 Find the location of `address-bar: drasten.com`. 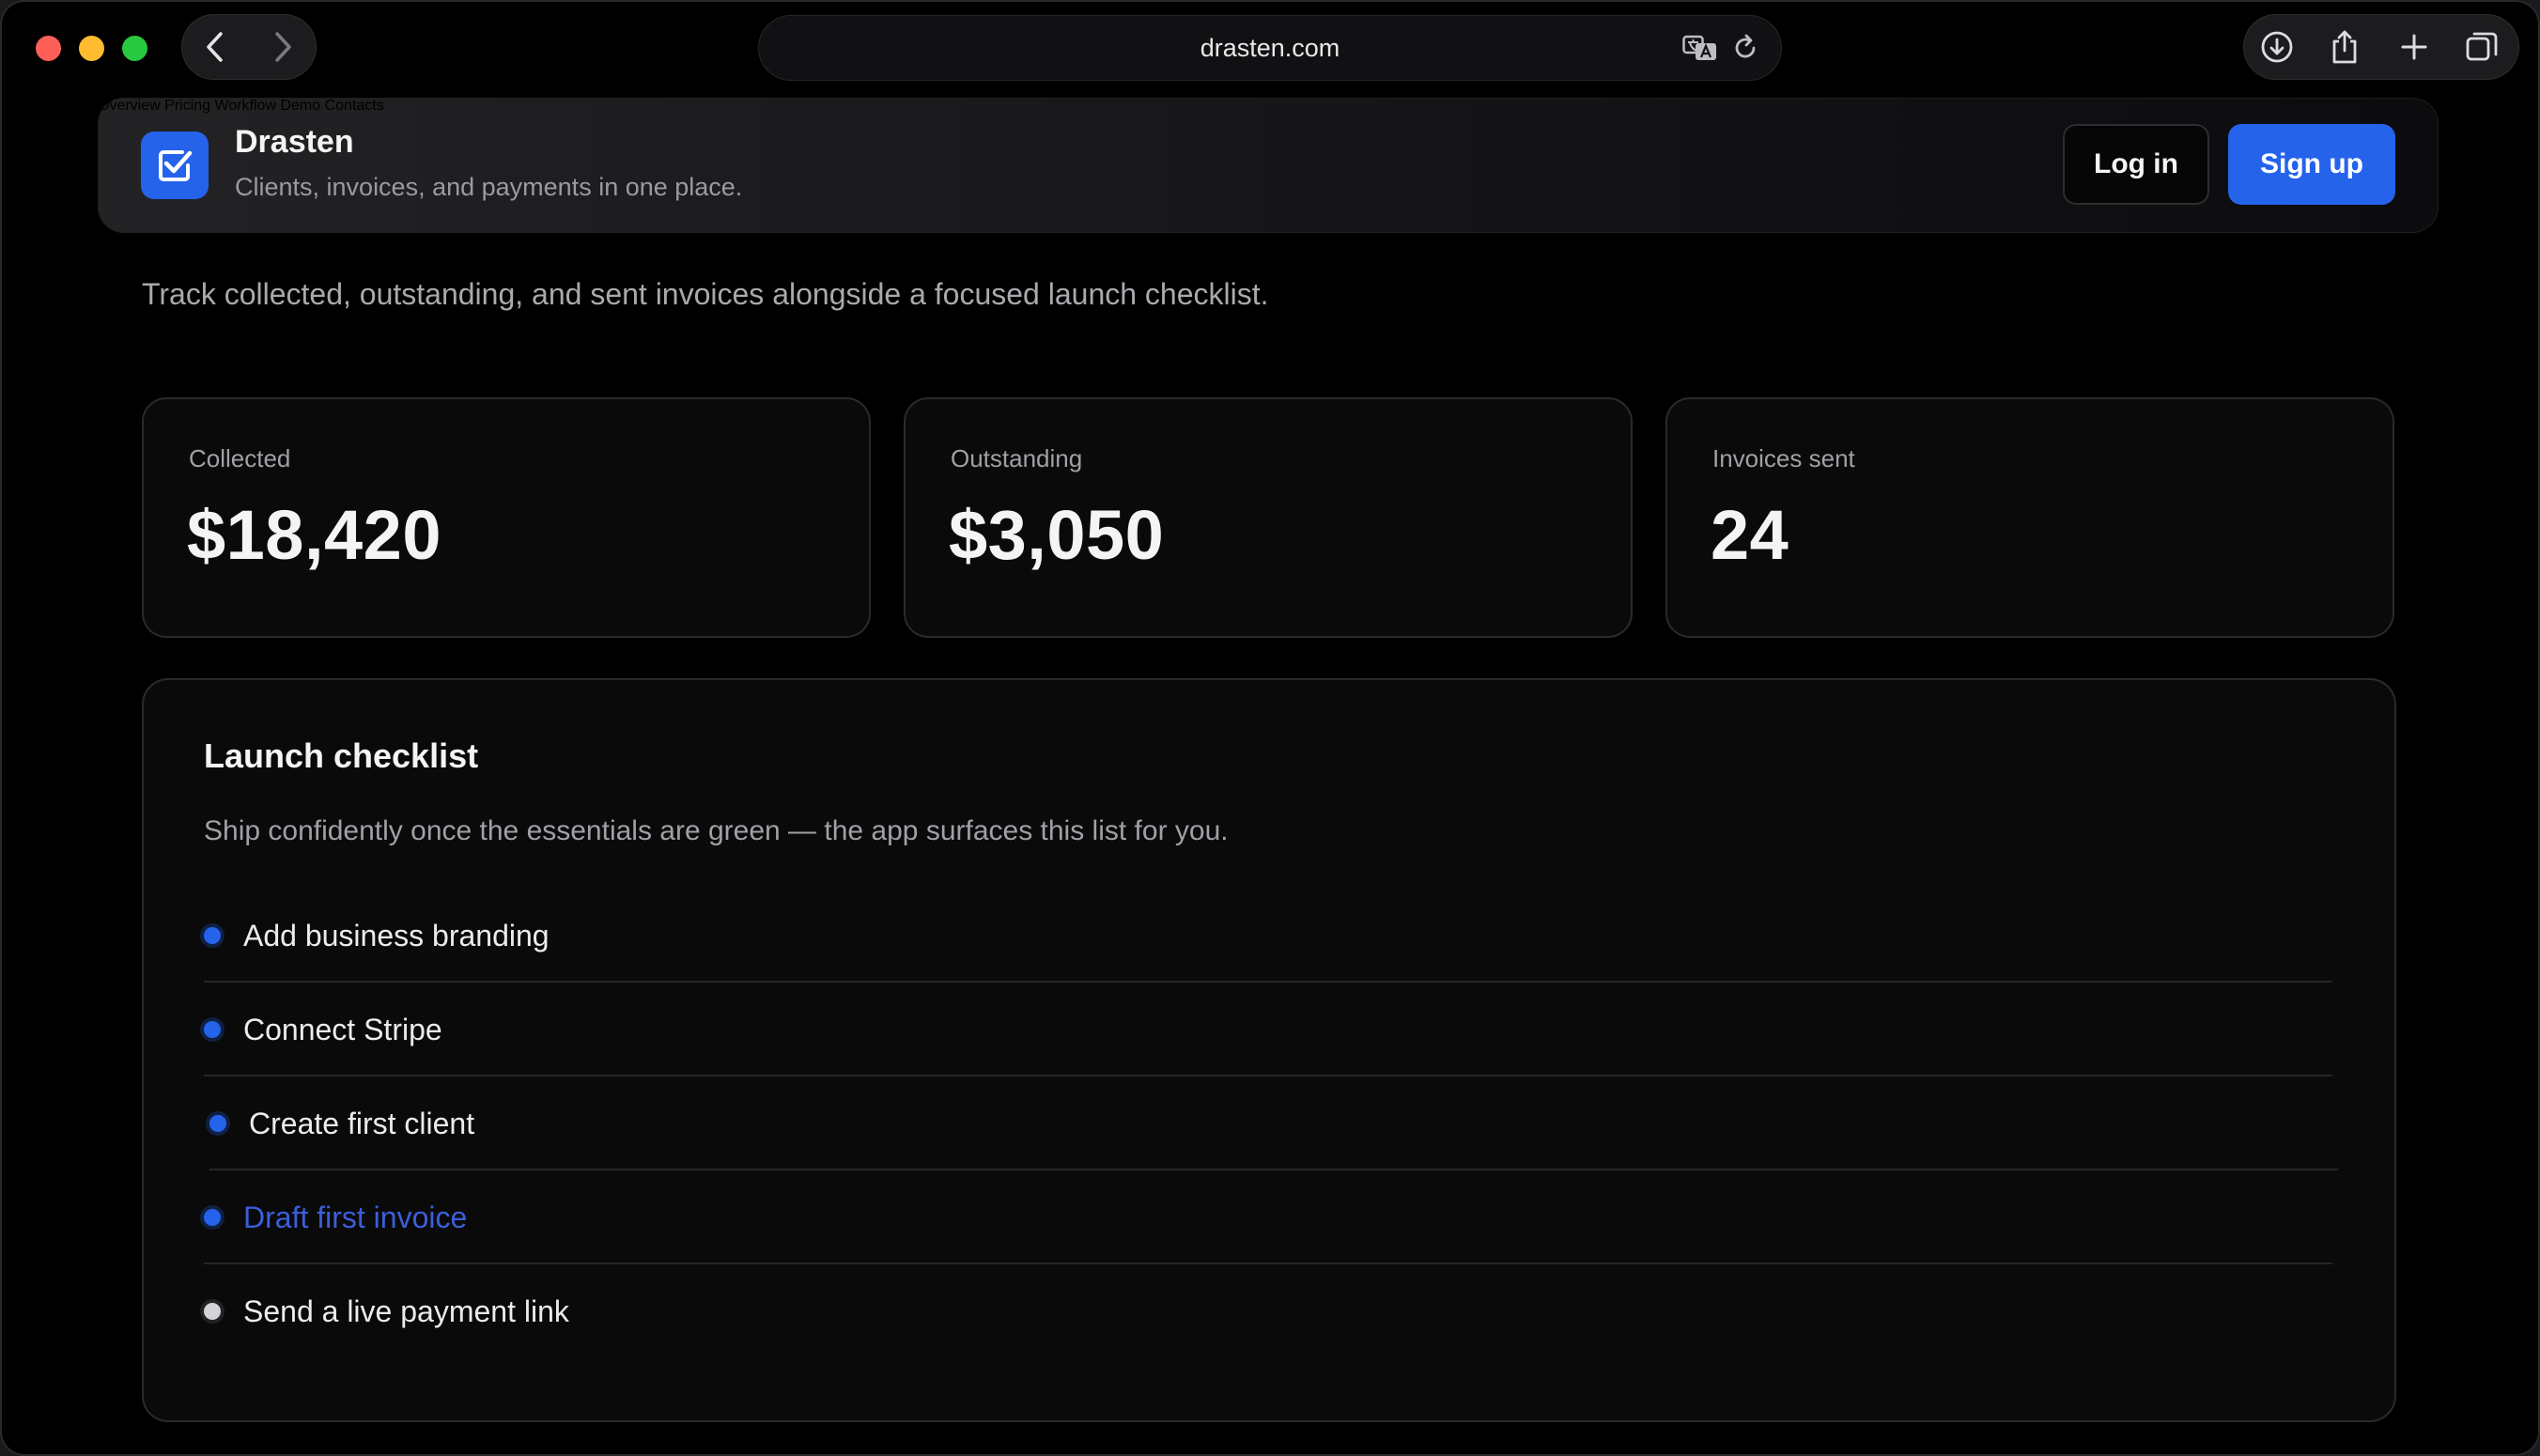

address-bar: drasten.com is located at coordinates (1270, 48).